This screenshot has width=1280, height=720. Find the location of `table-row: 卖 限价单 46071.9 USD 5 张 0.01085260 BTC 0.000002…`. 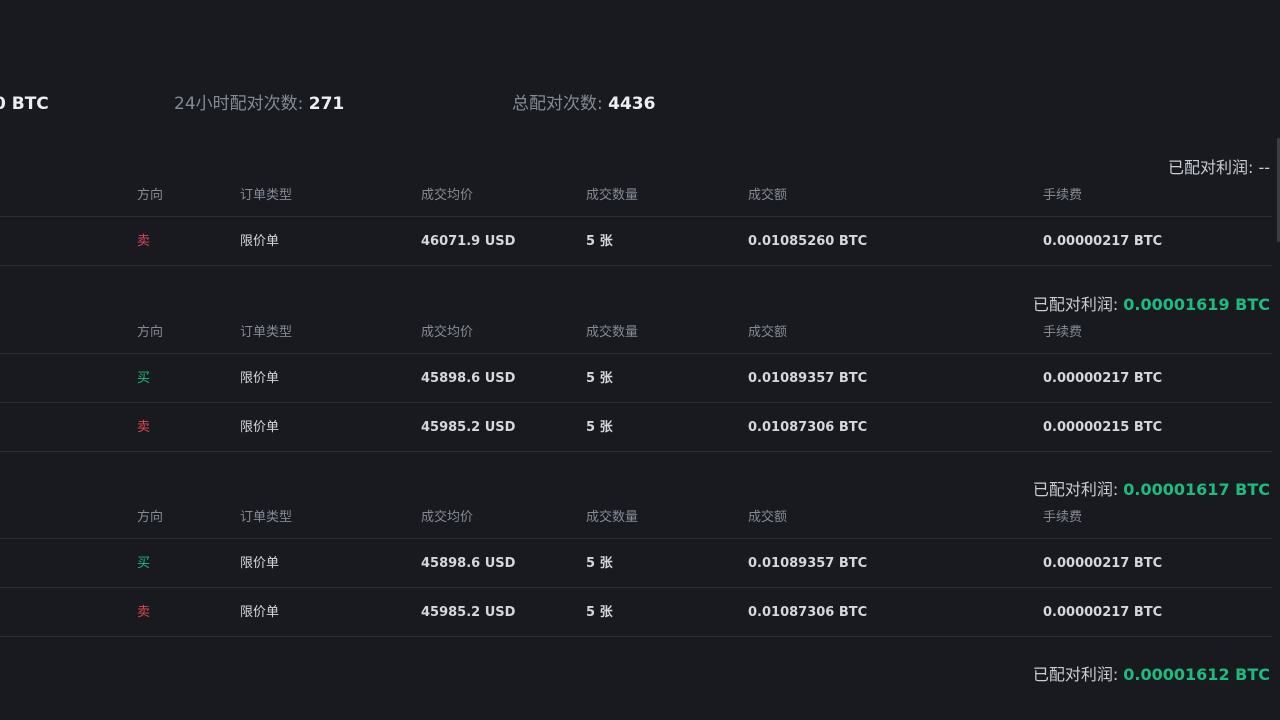

table-row: 卖 限价单 46071.9 USD 5 张 0.01085260 BTC 0.000002… is located at coordinates (636, 242).